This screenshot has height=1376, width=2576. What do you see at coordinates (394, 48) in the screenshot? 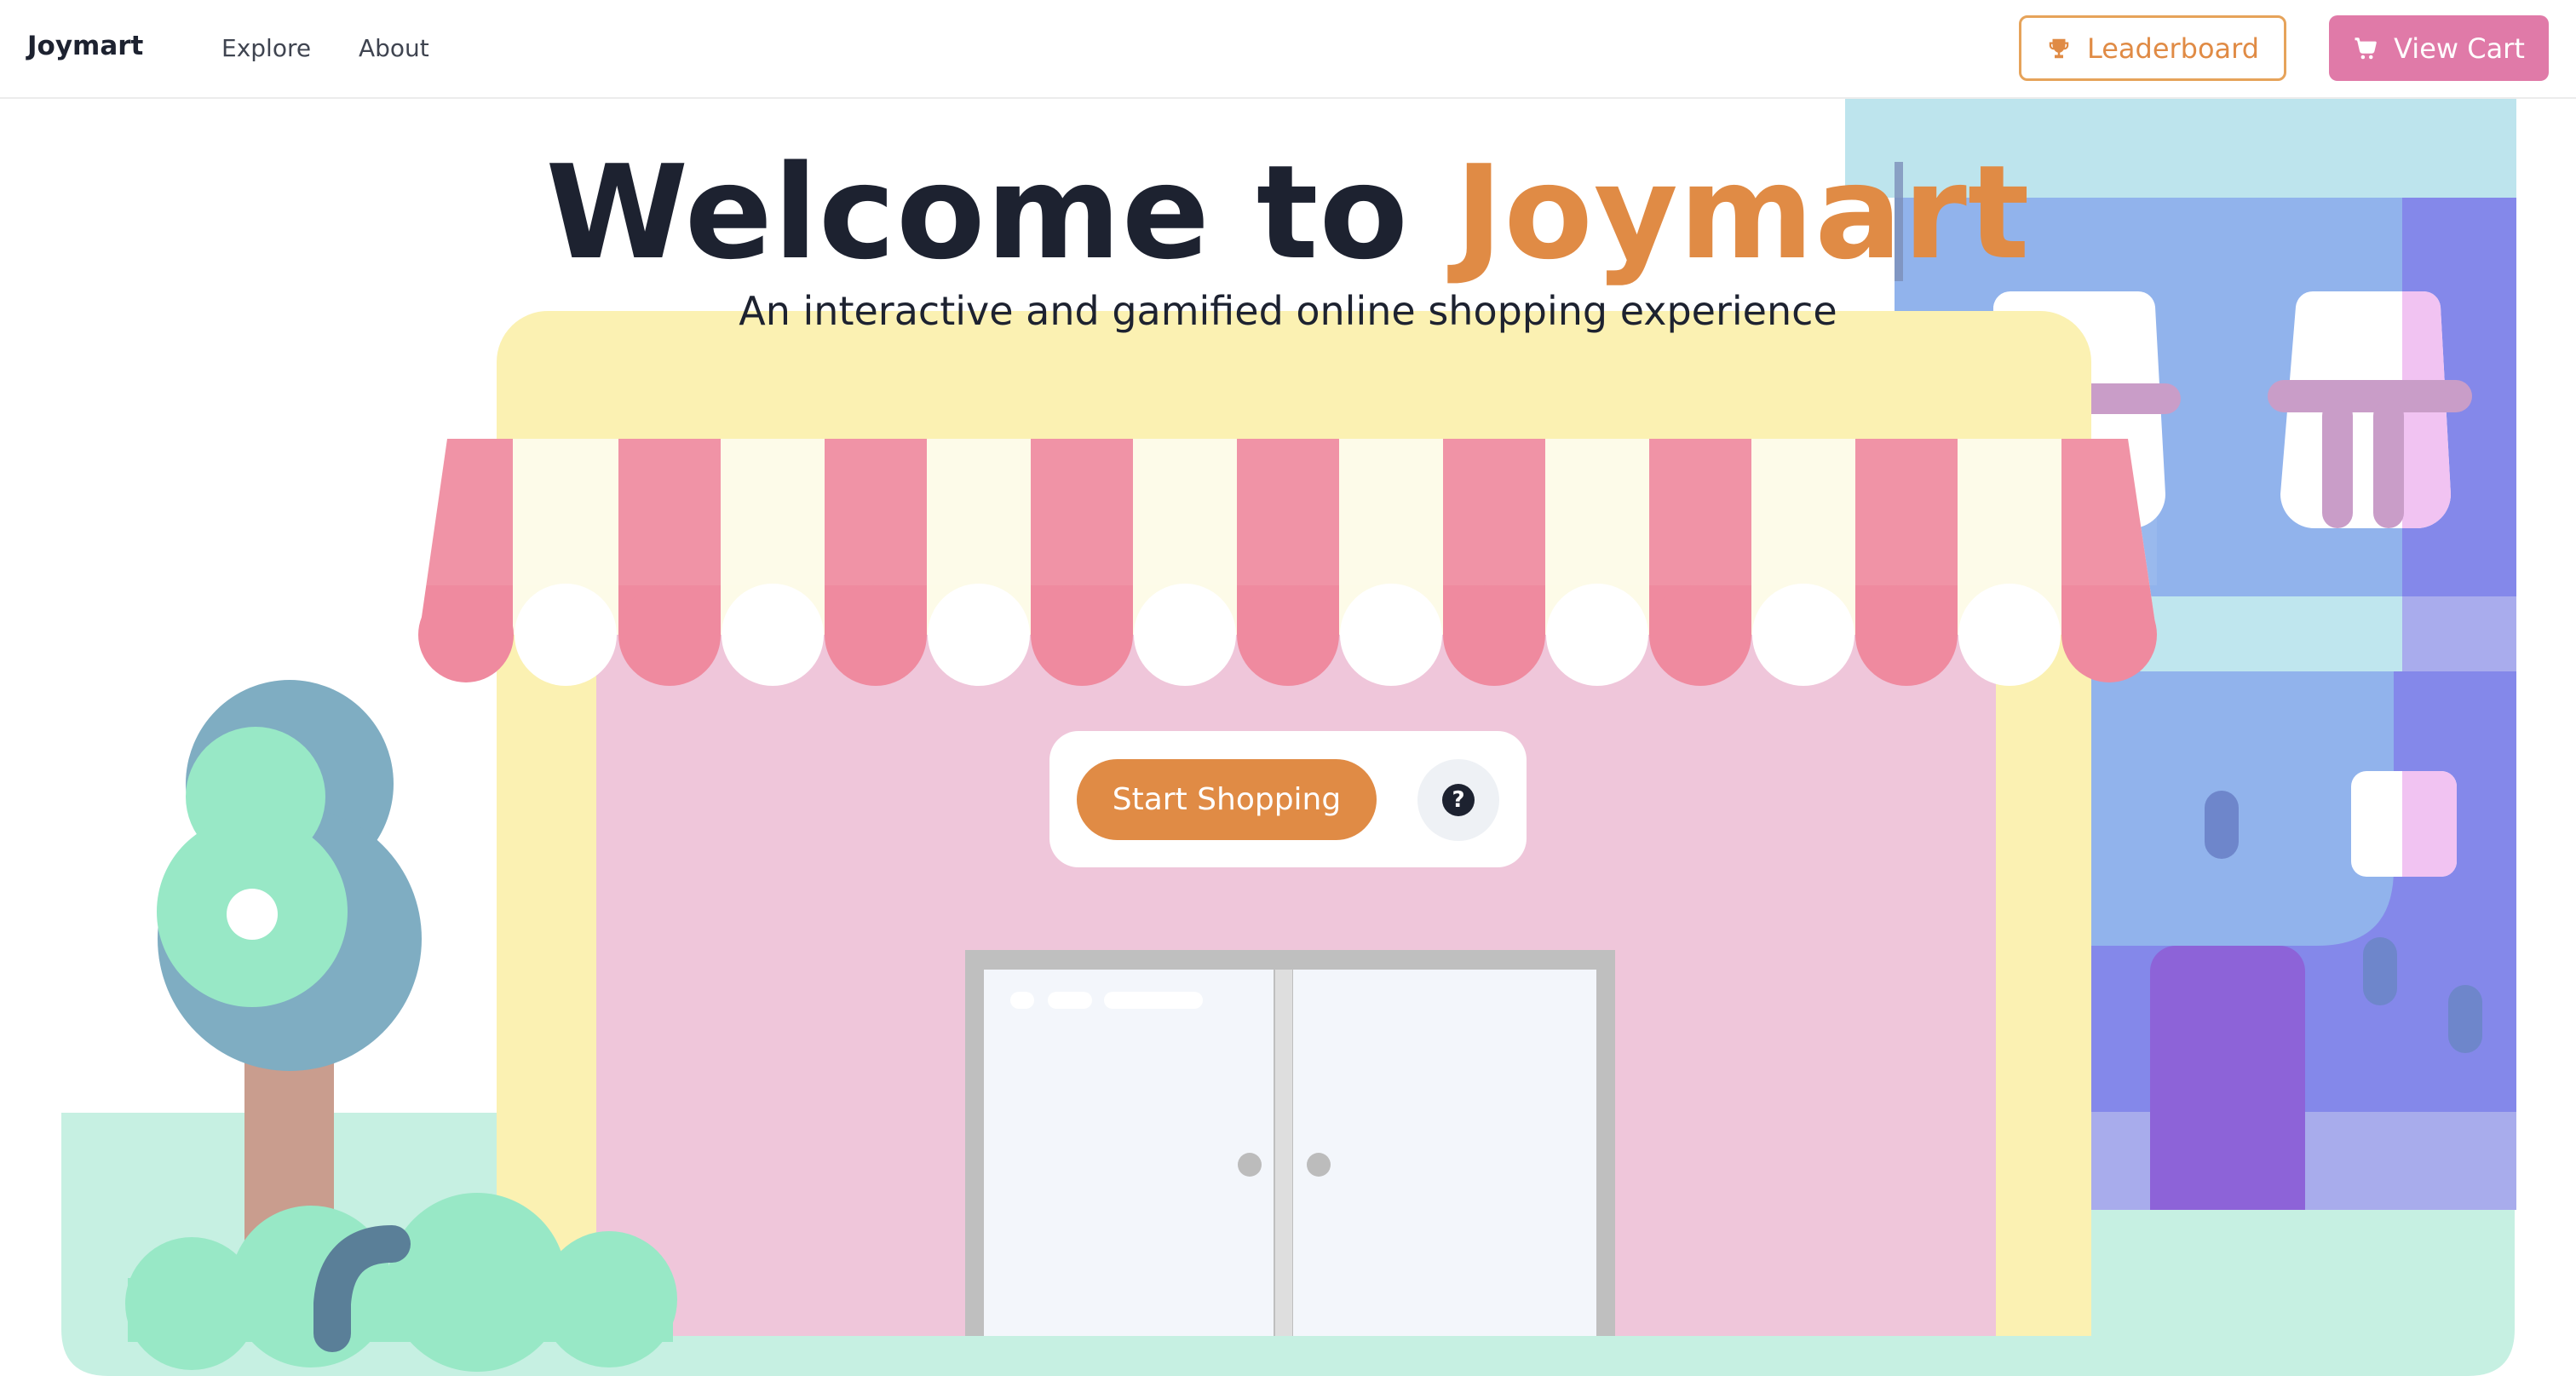
I see `nav-link-about: About` at bounding box center [394, 48].